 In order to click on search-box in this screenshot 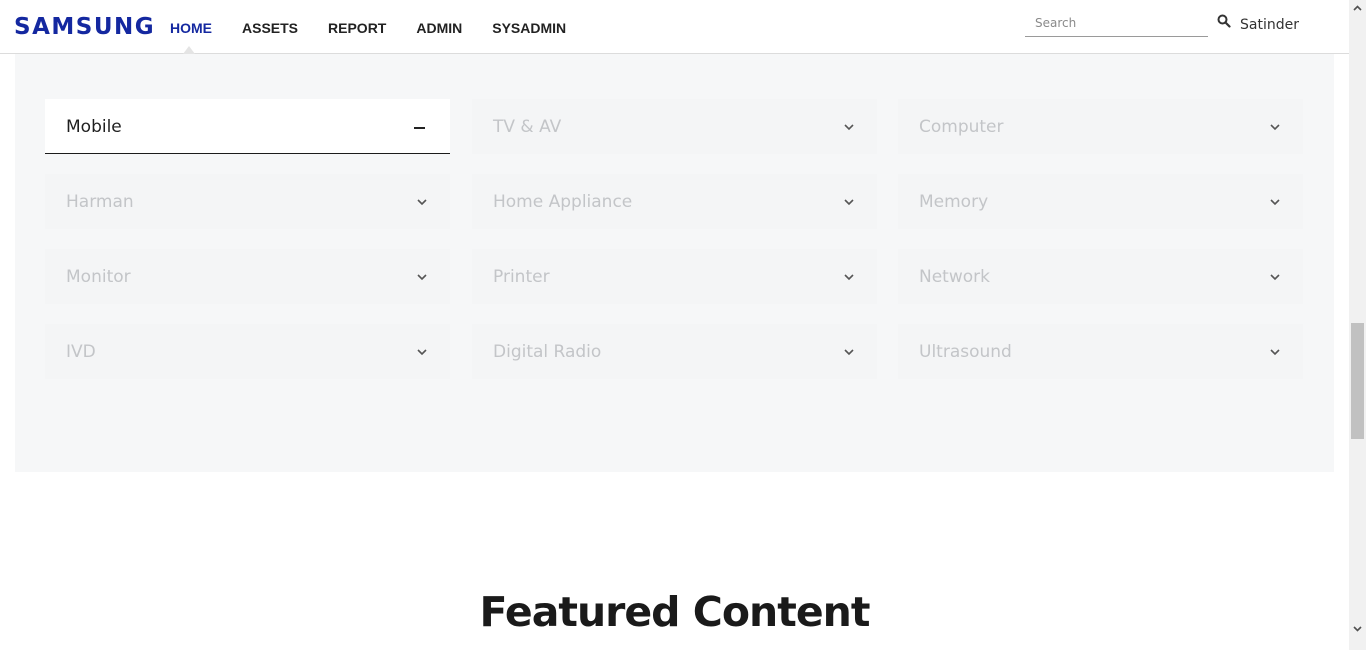, I will do `click(1116, 24)`.